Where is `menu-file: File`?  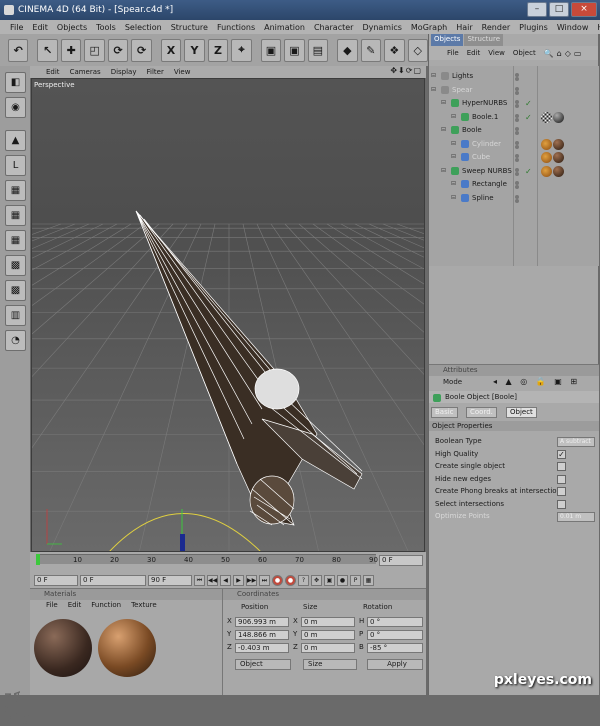
menu-file: File is located at coordinates (16, 27).